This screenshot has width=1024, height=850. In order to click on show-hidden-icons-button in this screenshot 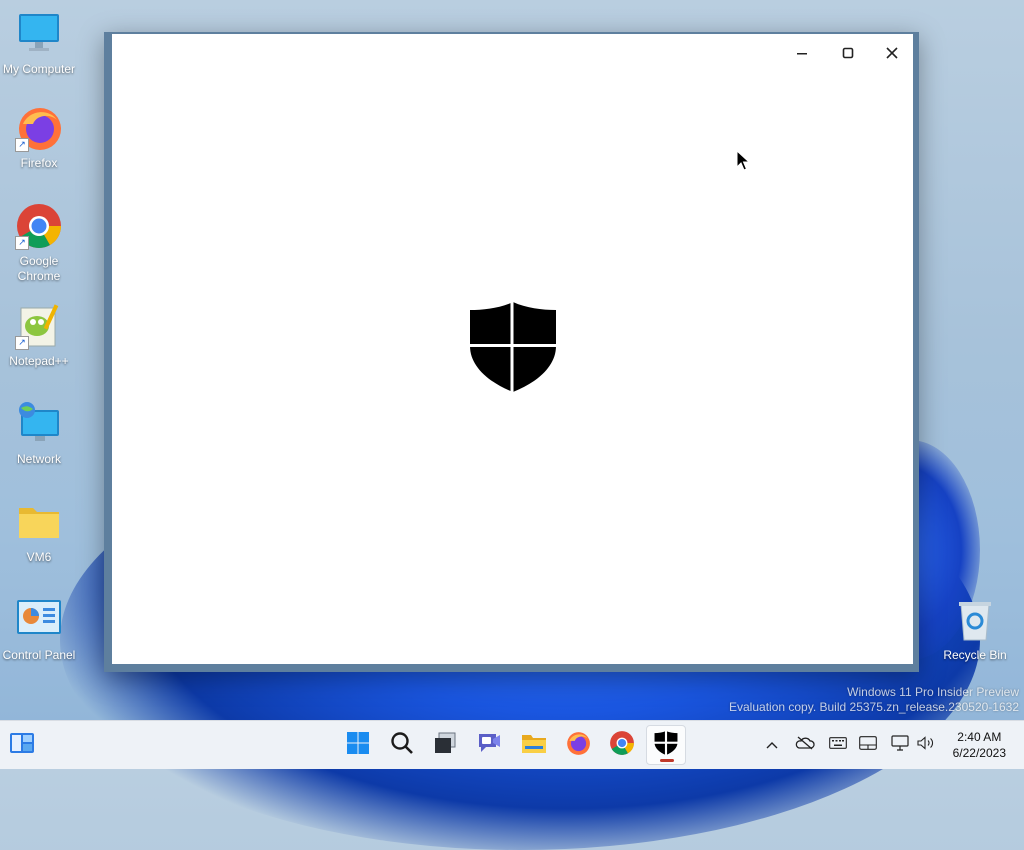, I will do `click(772, 745)`.